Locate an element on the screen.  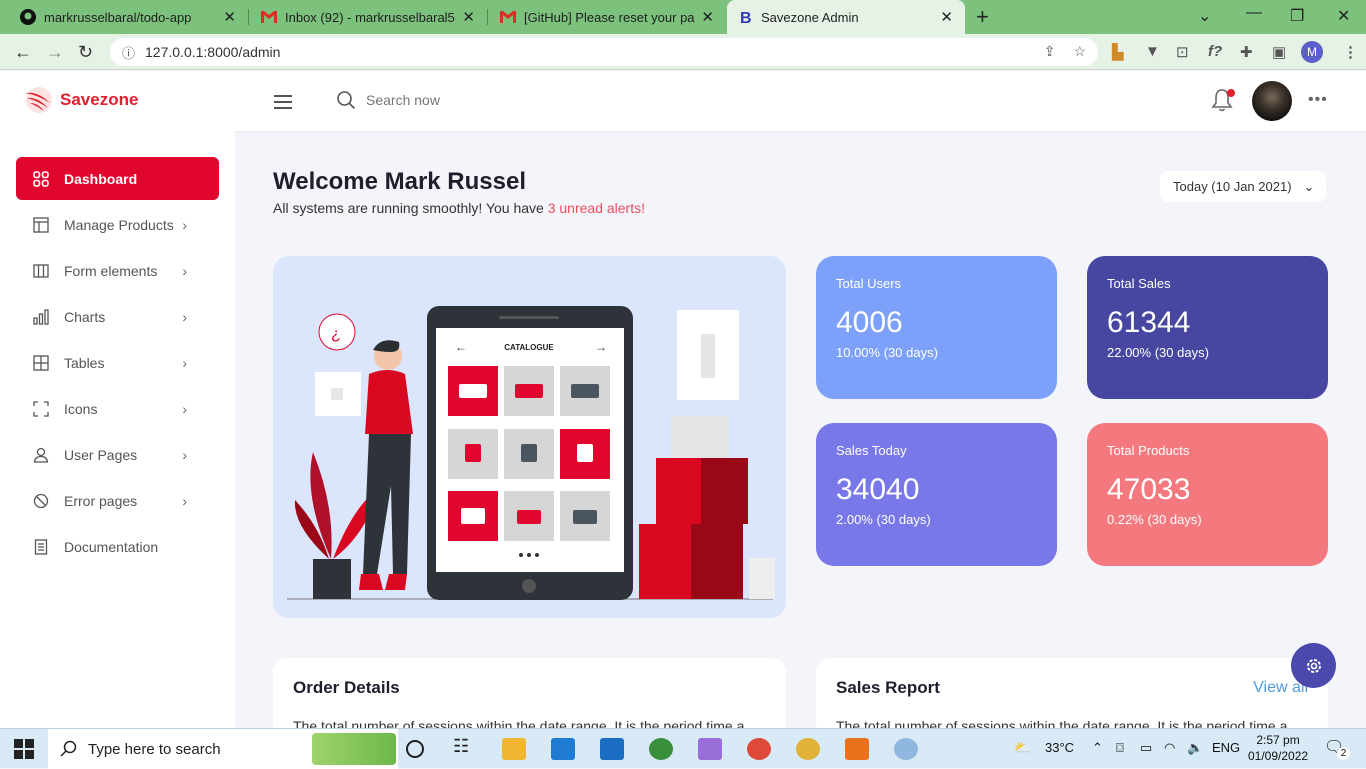
puzzle-icon: ✚ is located at coordinates (1246, 52).